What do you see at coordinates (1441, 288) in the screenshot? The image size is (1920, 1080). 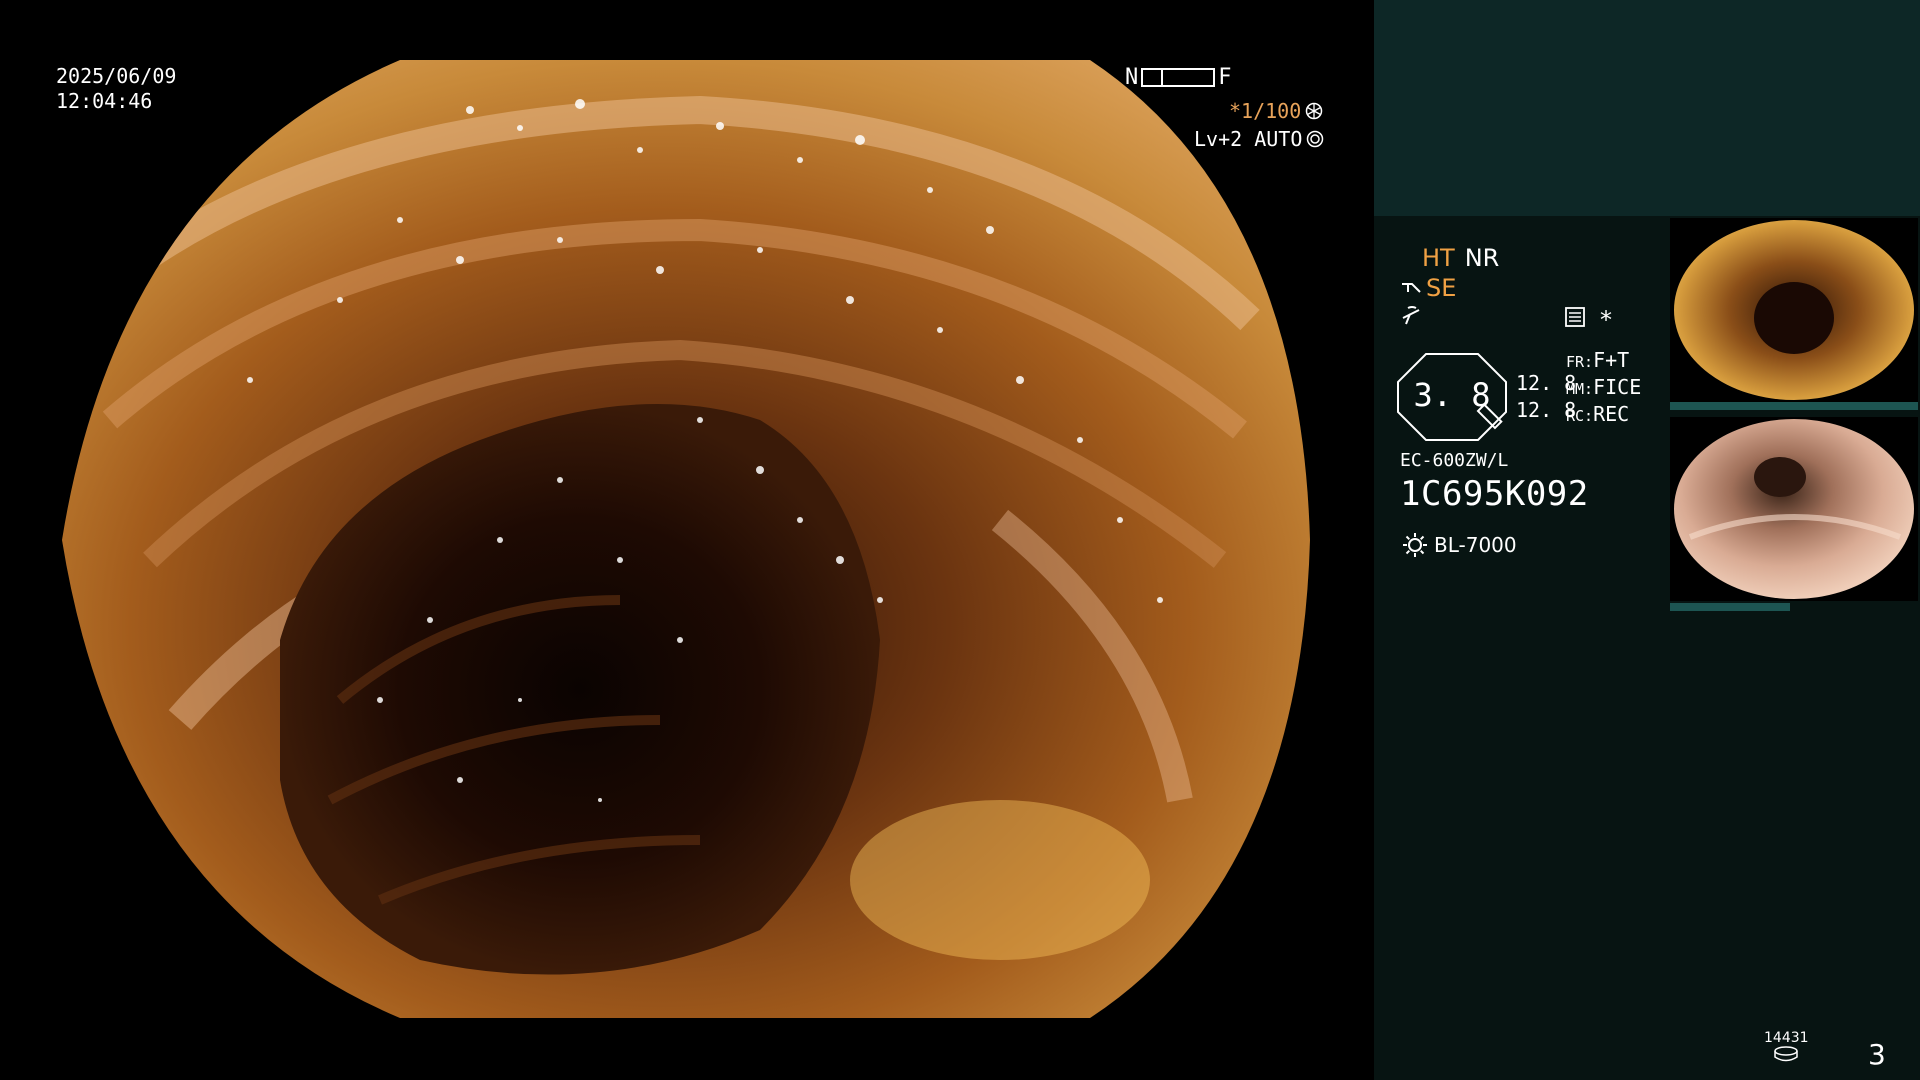 I see `mode-se: SE` at bounding box center [1441, 288].